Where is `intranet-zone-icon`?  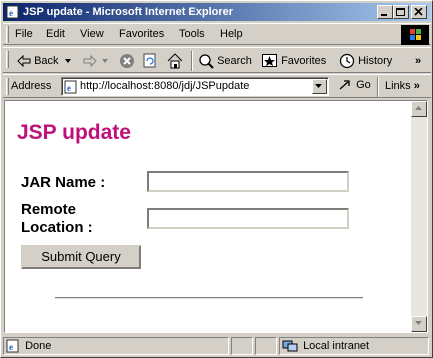 intranet-zone-icon is located at coordinates (290, 346).